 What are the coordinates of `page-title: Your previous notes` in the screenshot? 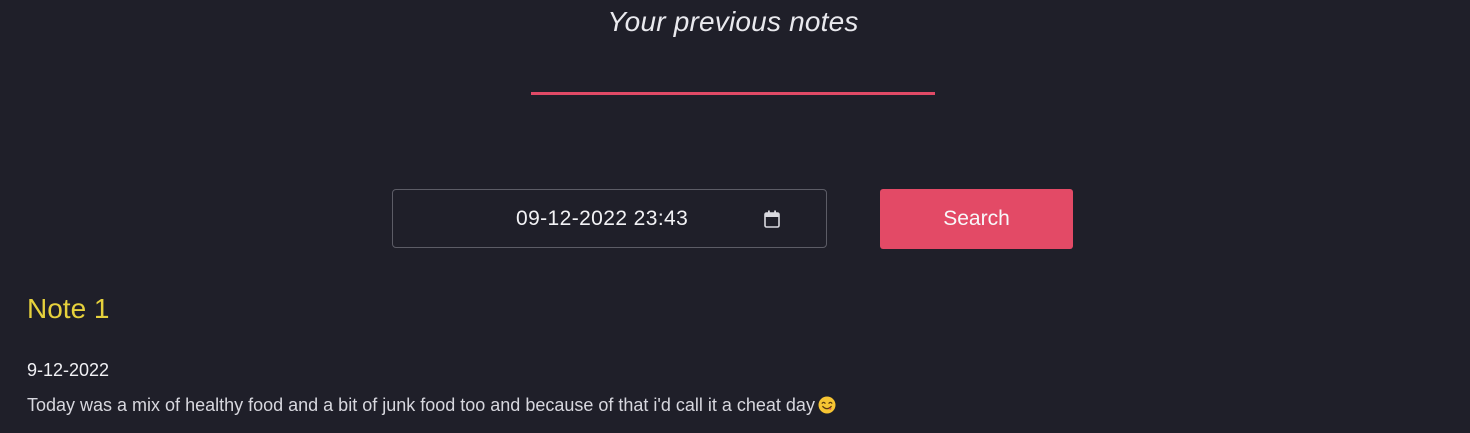 It's located at (733, 21).